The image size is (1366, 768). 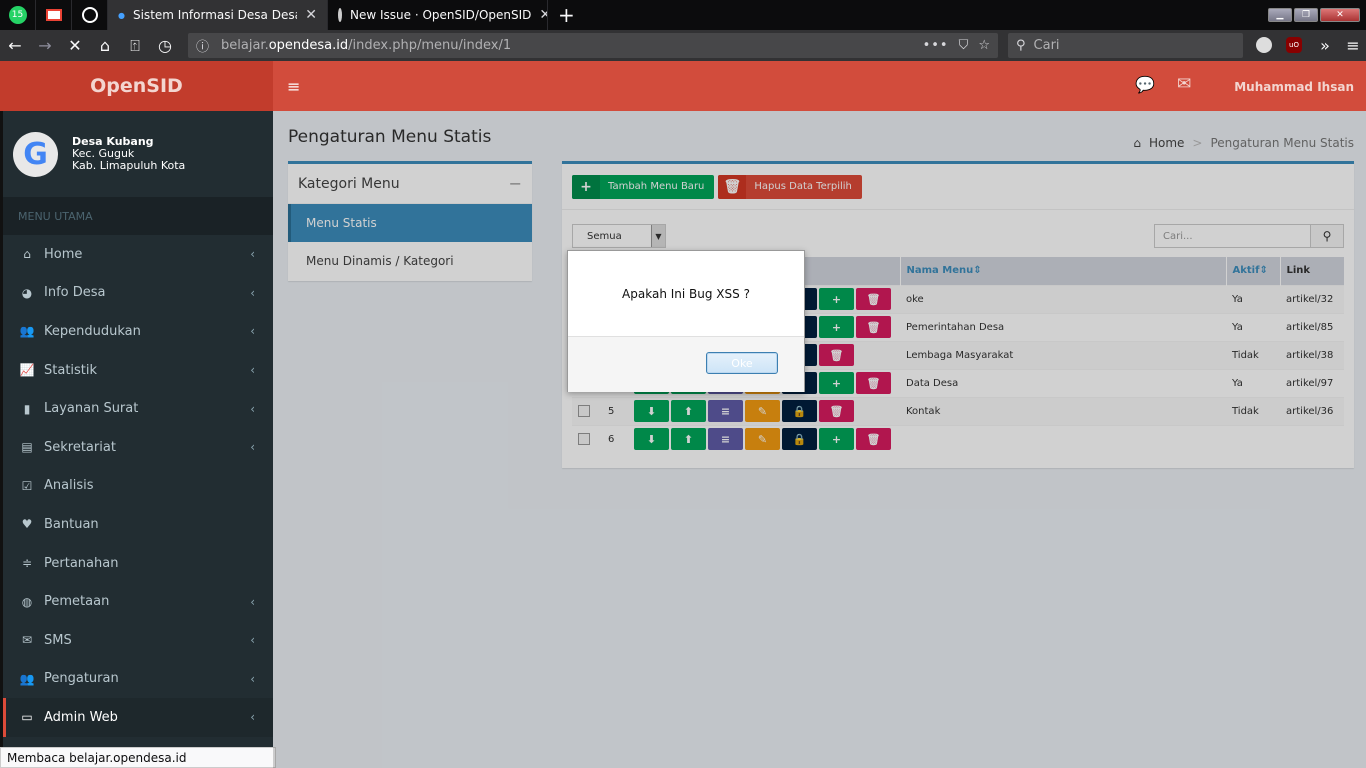 I want to click on search-icon: ⚲, so click(x=1021, y=45).